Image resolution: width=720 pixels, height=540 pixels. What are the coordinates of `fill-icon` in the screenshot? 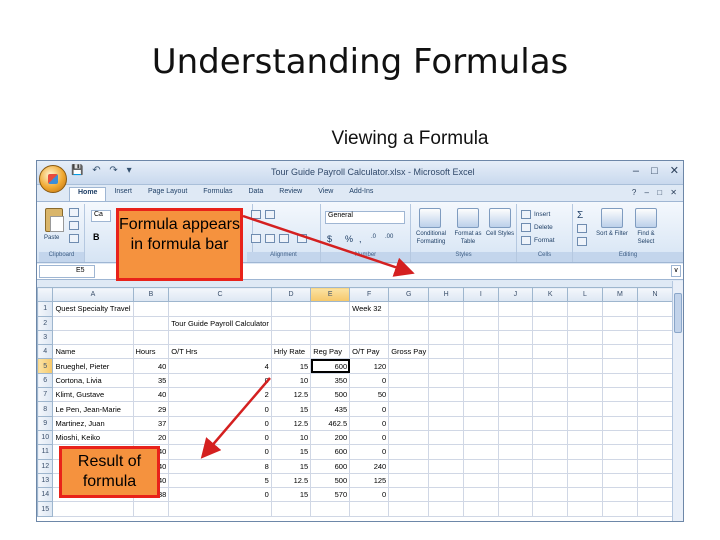 It's located at (582, 228).